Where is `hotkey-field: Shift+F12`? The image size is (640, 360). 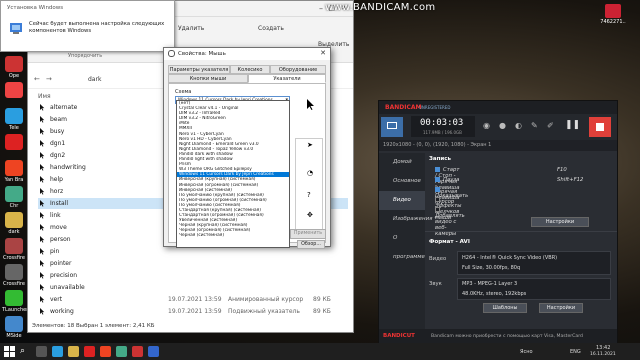
hotkey-field: Shift+F12 is located at coordinates (570, 180).